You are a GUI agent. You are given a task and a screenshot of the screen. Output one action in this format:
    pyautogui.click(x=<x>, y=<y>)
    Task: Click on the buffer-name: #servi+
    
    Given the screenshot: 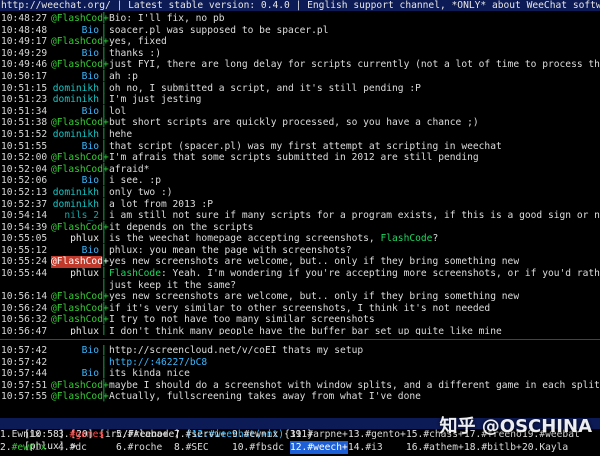 What is the action you would take?
    pyautogui.click(x=205, y=434)
    